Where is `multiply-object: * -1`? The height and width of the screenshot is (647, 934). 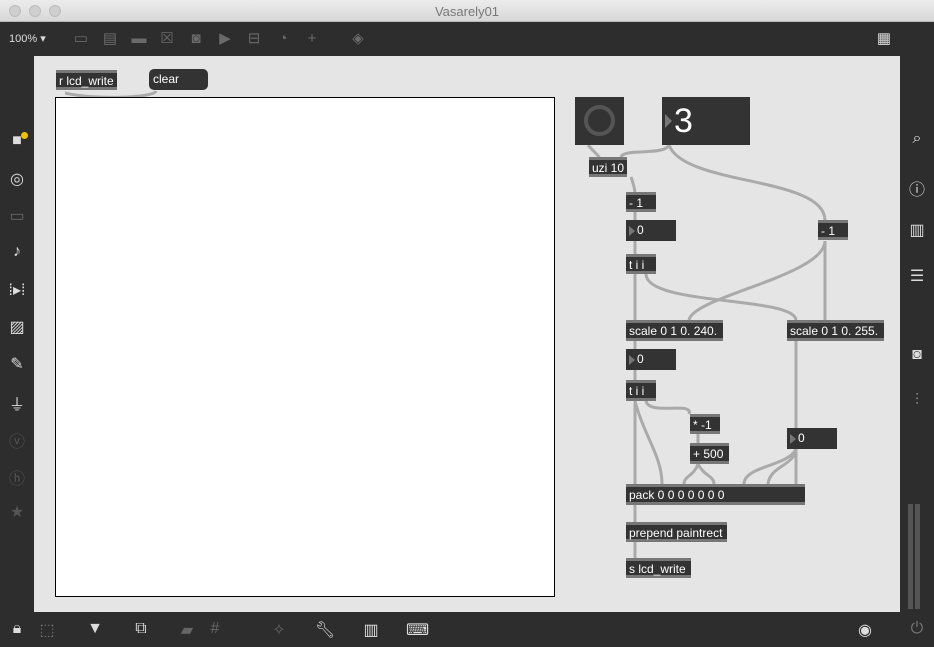 multiply-object: * -1 is located at coordinates (705, 424).